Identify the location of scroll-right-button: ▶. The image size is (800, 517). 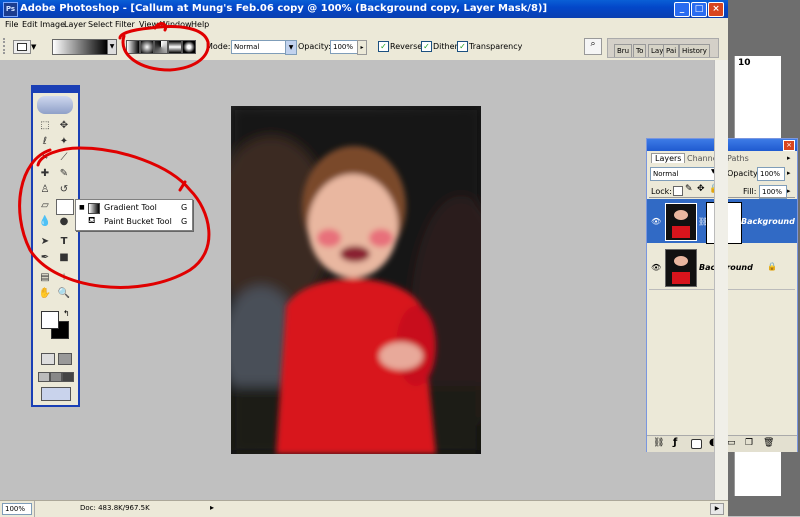
(717, 509).